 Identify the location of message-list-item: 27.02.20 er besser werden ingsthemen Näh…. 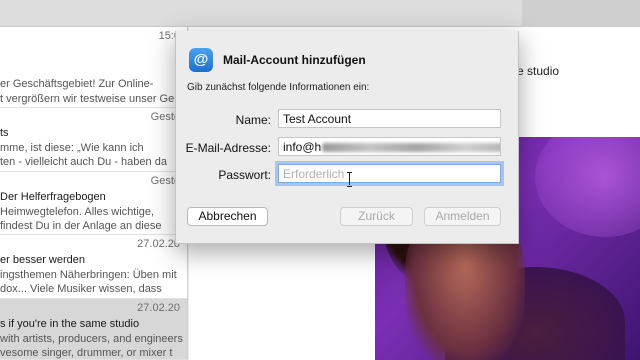
(93, 267).